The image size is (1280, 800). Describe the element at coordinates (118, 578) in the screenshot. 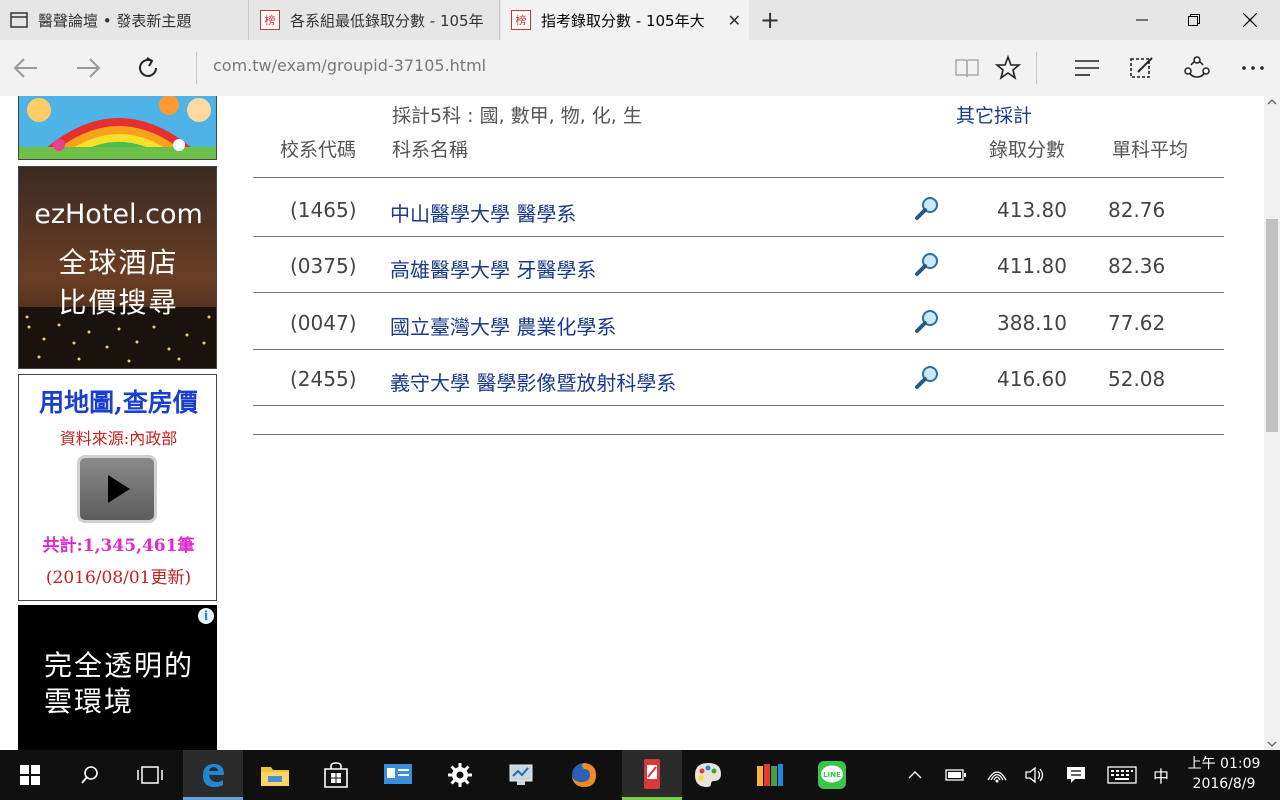

I see `ad-updated: (2016/08/01更新)` at that location.